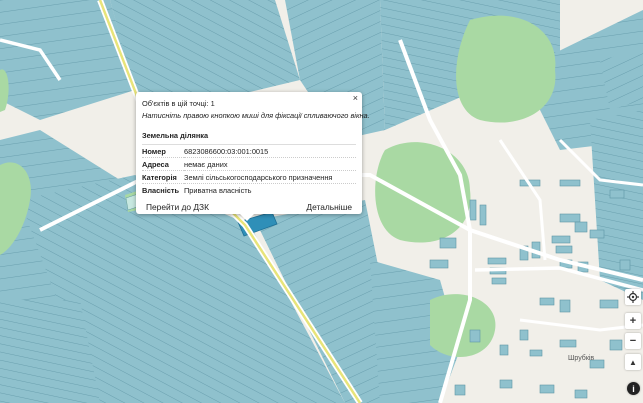  What do you see at coordinates (163, 164) in the screenshot?
I see `property-key: Адреса` at bounding box center [163, 164].